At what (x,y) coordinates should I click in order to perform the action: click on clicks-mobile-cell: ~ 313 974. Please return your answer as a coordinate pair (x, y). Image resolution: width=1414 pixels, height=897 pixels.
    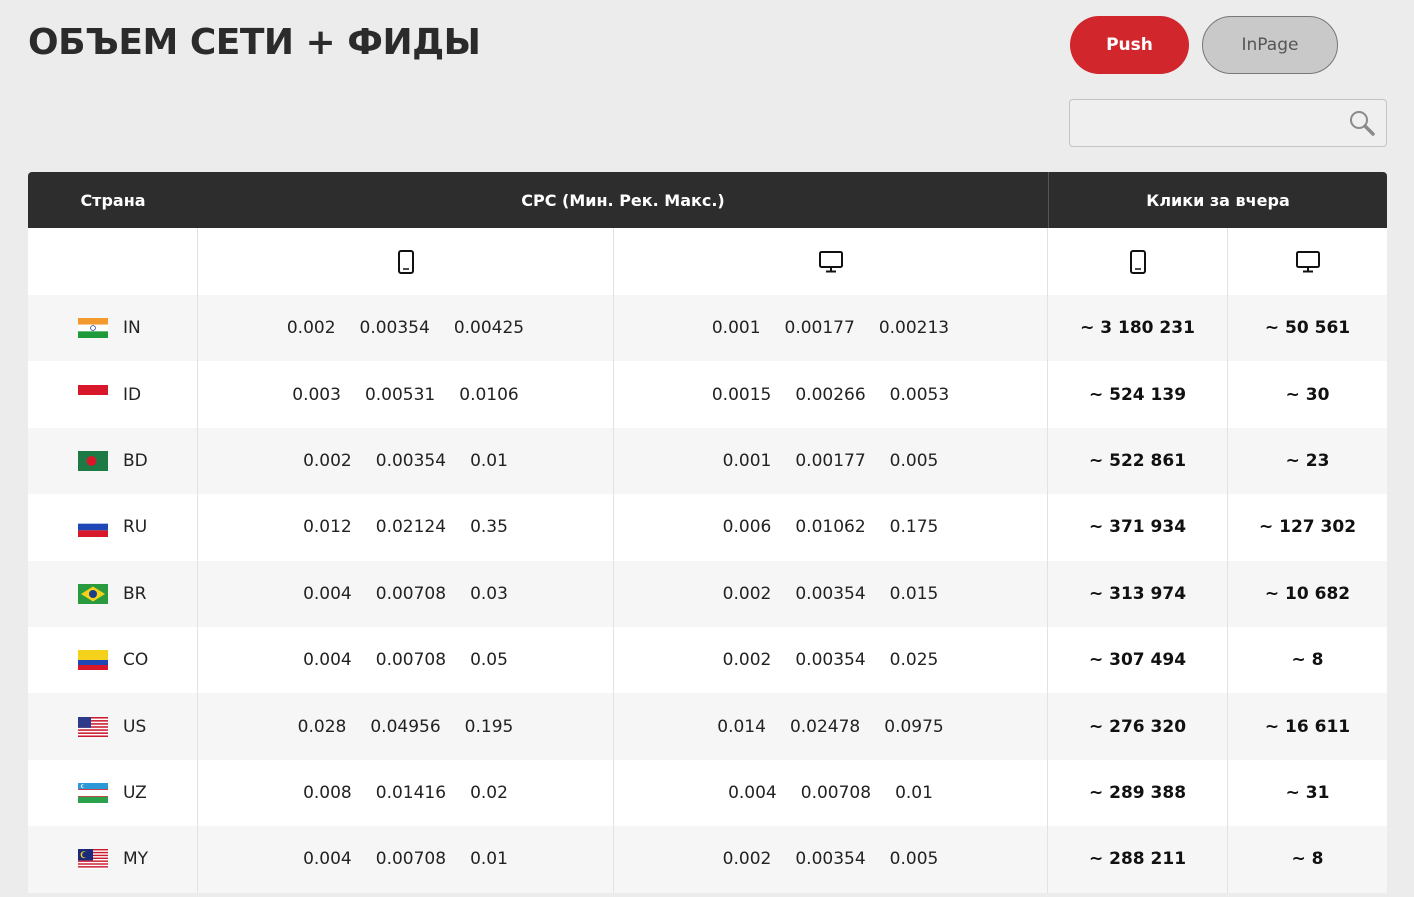
    Looking at the image, I should click on (1138, 593).